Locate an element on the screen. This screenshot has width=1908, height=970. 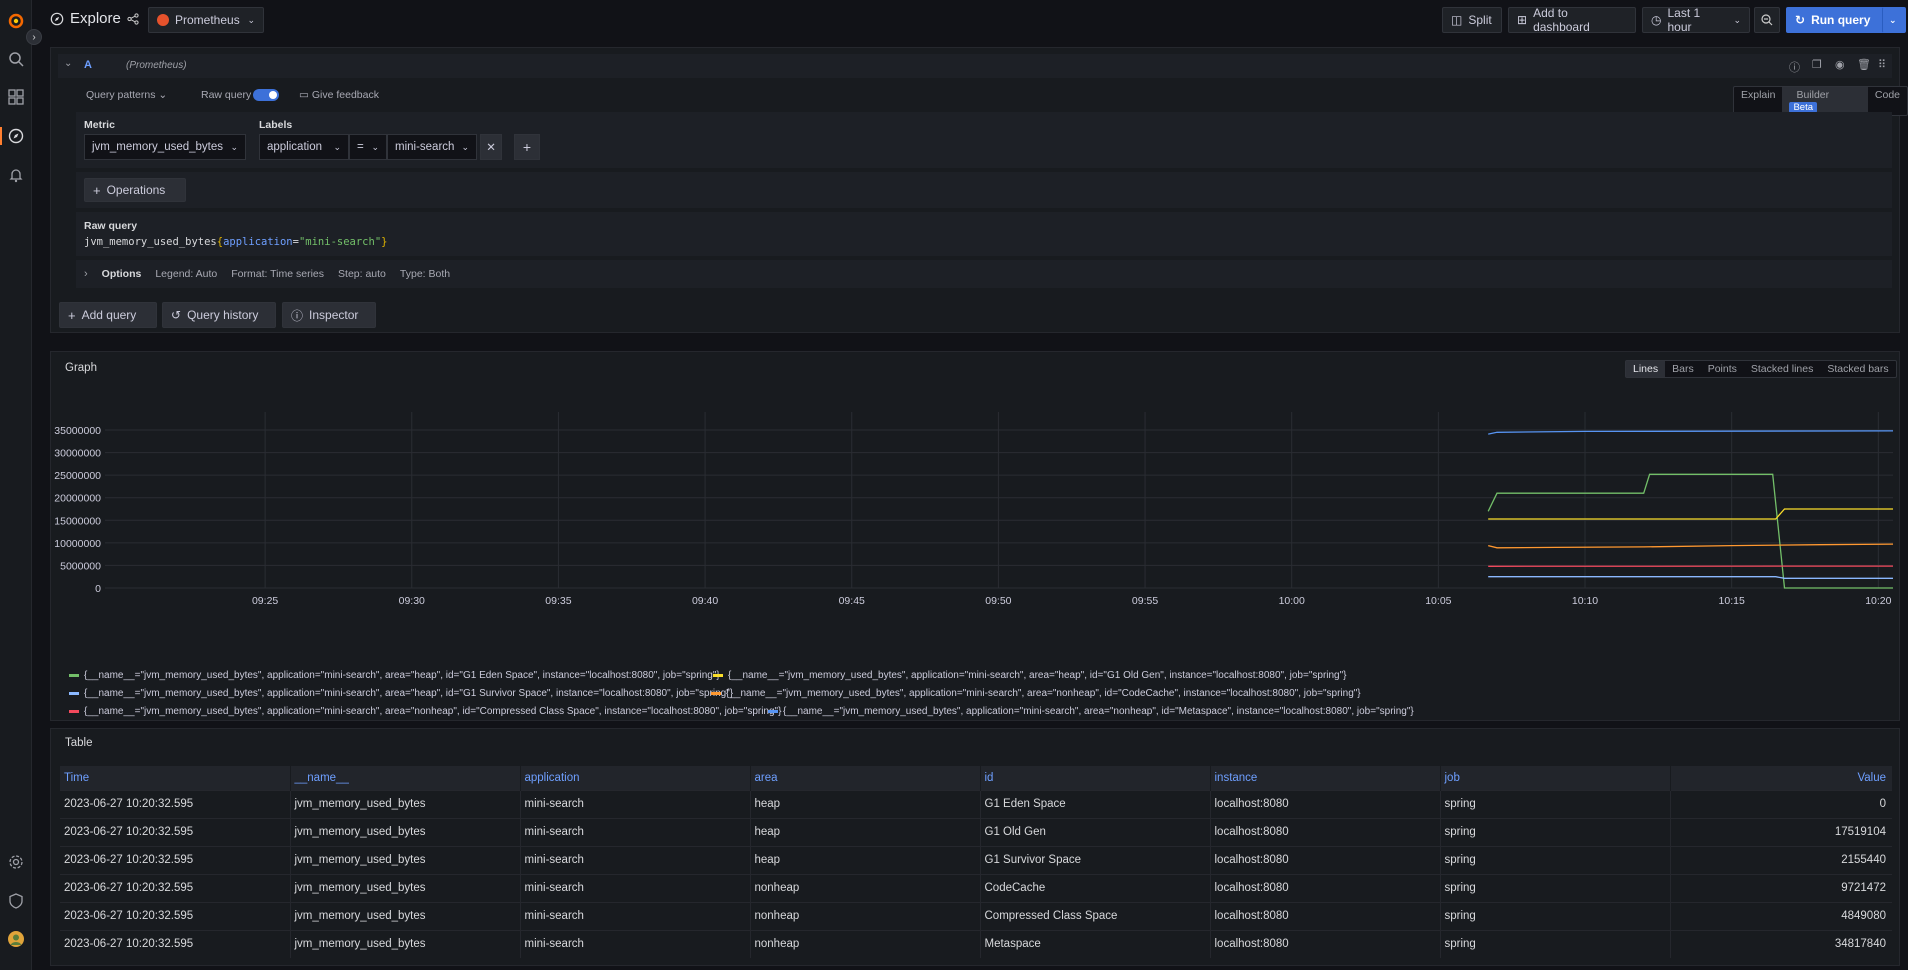
sidebar-expand-chevron-icon: › is located at coordinates (34, 37).